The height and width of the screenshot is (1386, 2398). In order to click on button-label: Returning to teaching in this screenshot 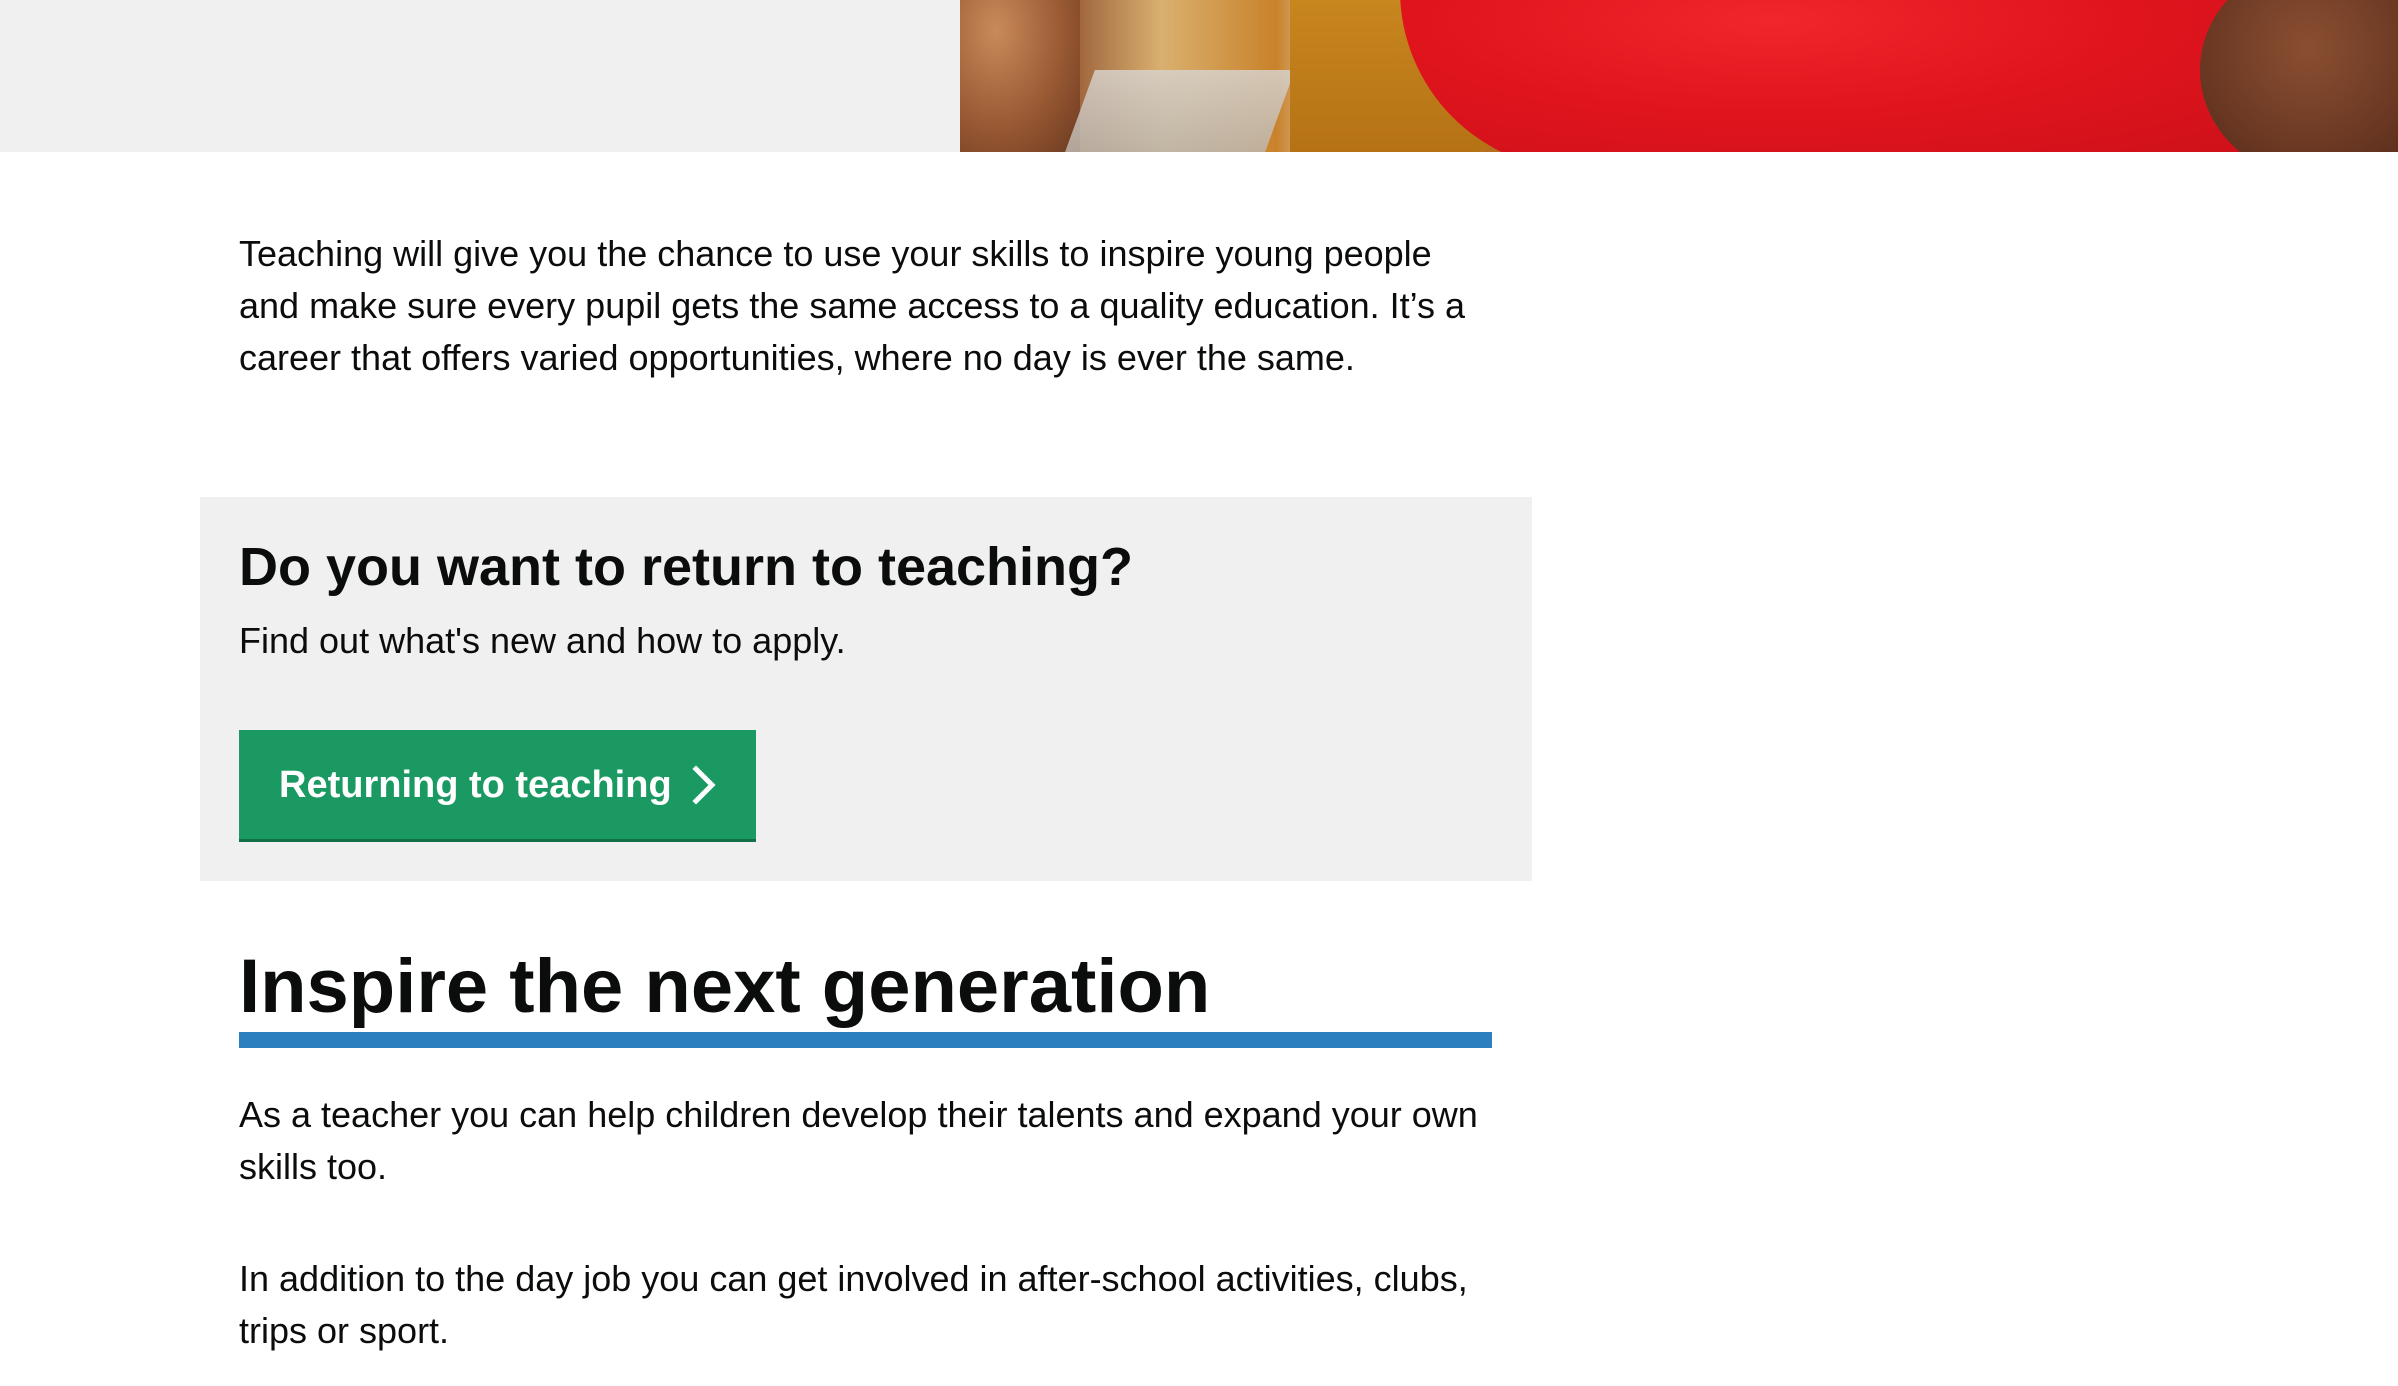, I will do `click(475, 784)`.